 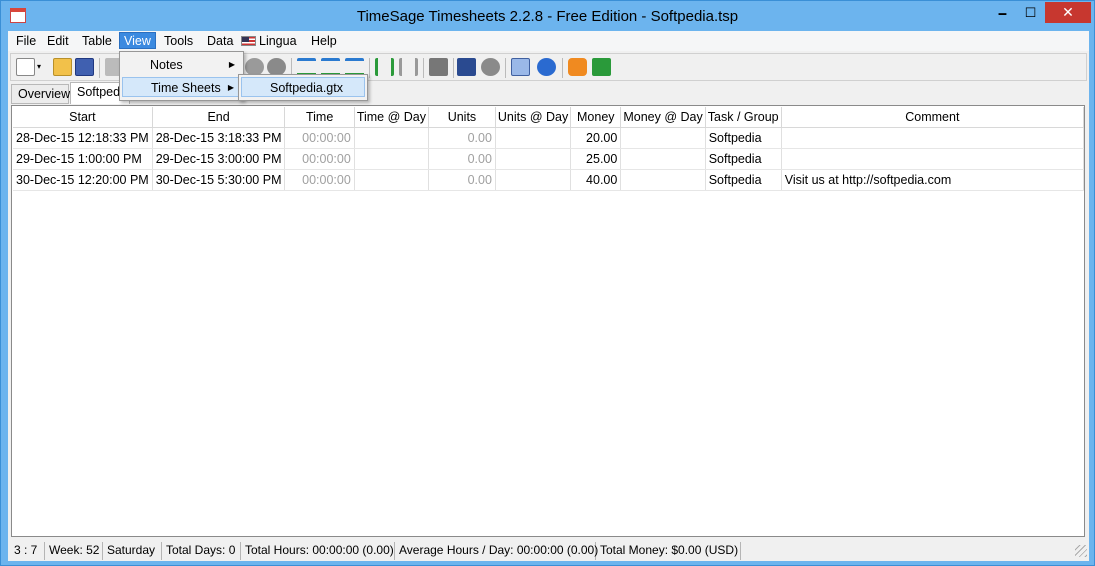 I want to click on column-header: Comment, so click(x=933, y=117).